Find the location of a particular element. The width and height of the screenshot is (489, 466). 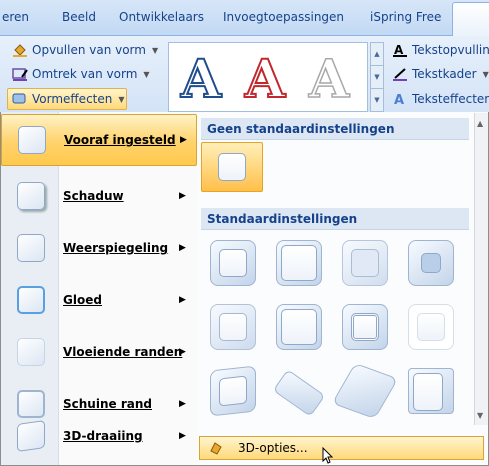

menu-item-shadow: Schaduw ▶ is located at coordinates (99, 196).